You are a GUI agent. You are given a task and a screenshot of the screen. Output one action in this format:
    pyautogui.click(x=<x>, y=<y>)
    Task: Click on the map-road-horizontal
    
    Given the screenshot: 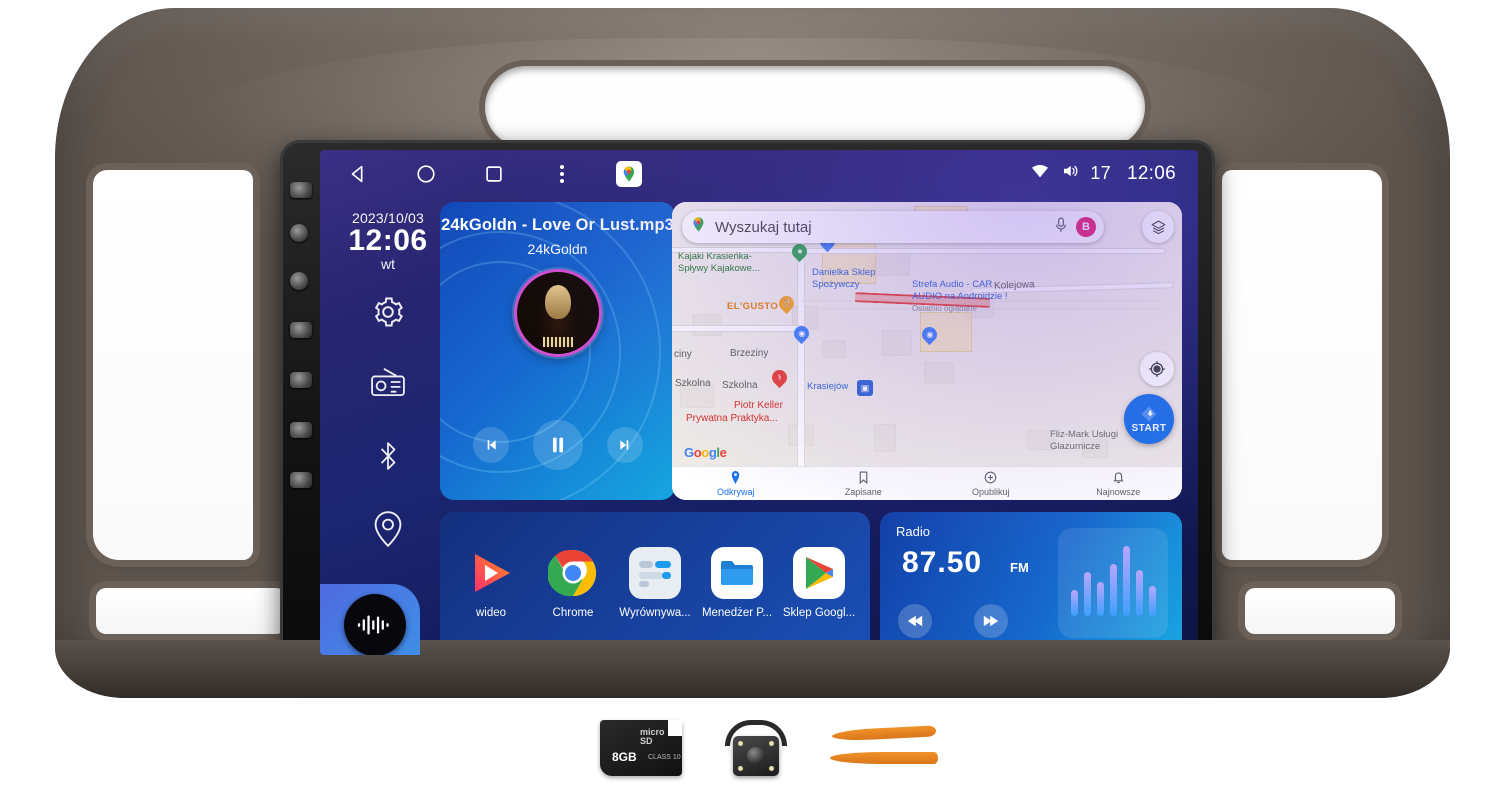 What is the action you would take?
    pyautogui.click(x=984, y=251)
    